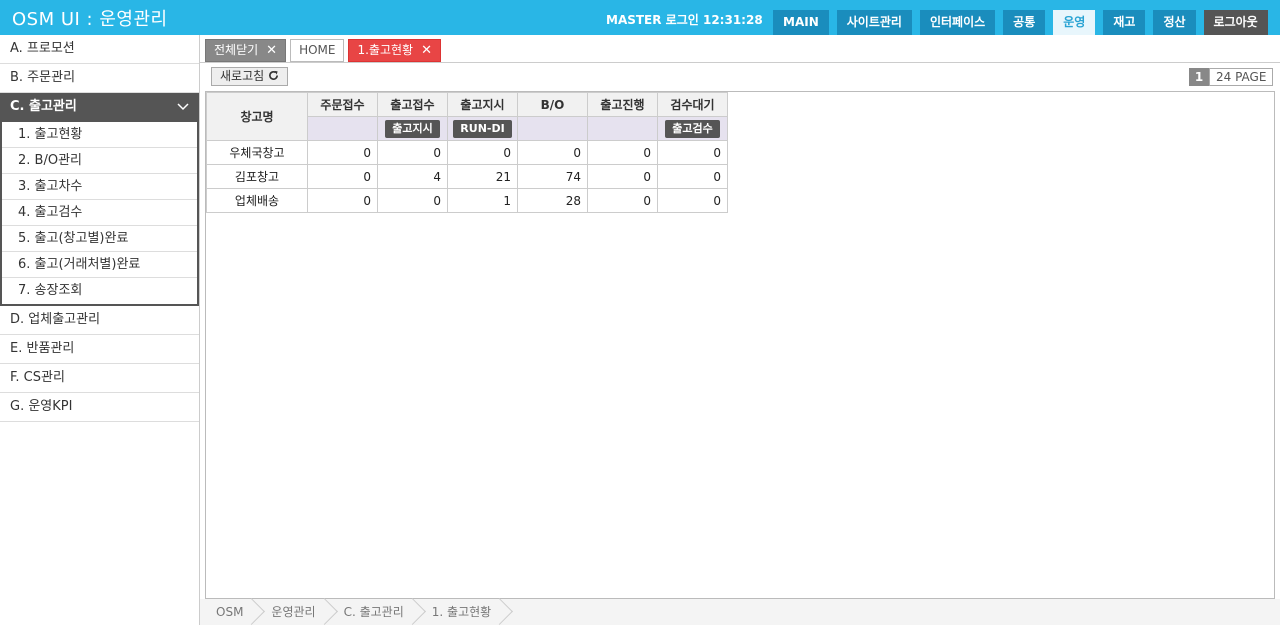 Image resolution: width=1280 pixels, height=625 pixels. Describe the element at coordinates (99, 349) in the screenshot. I see `sidebar-item-returns: E. 반품관리` at that location.